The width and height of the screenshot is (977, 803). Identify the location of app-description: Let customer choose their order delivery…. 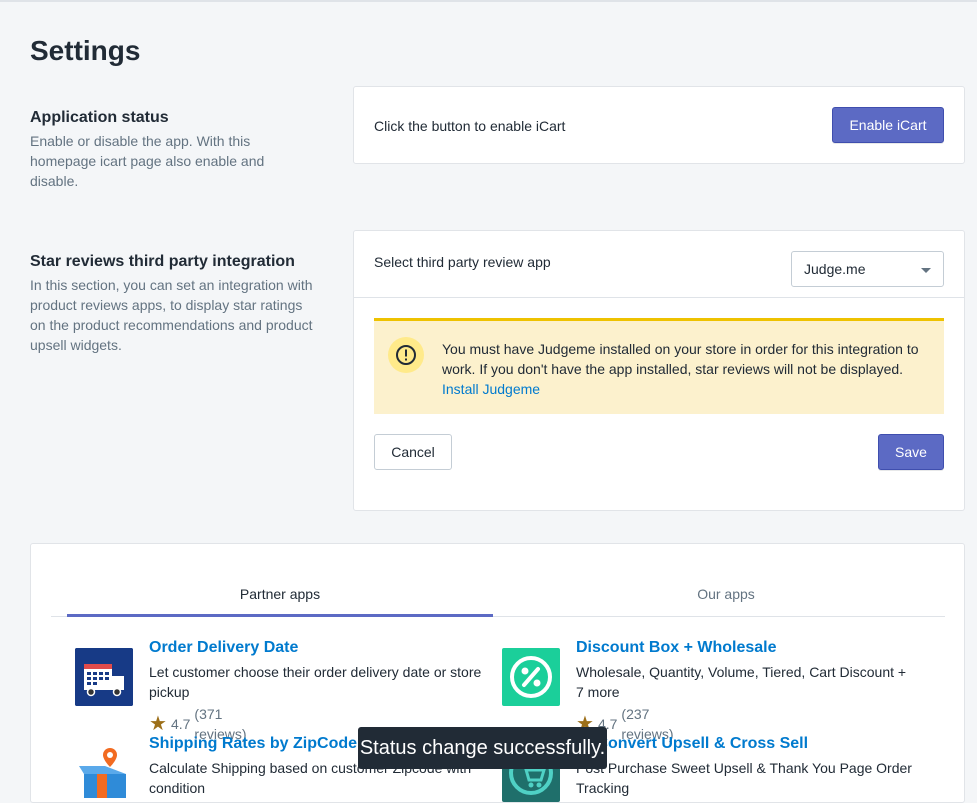
(315, 682).